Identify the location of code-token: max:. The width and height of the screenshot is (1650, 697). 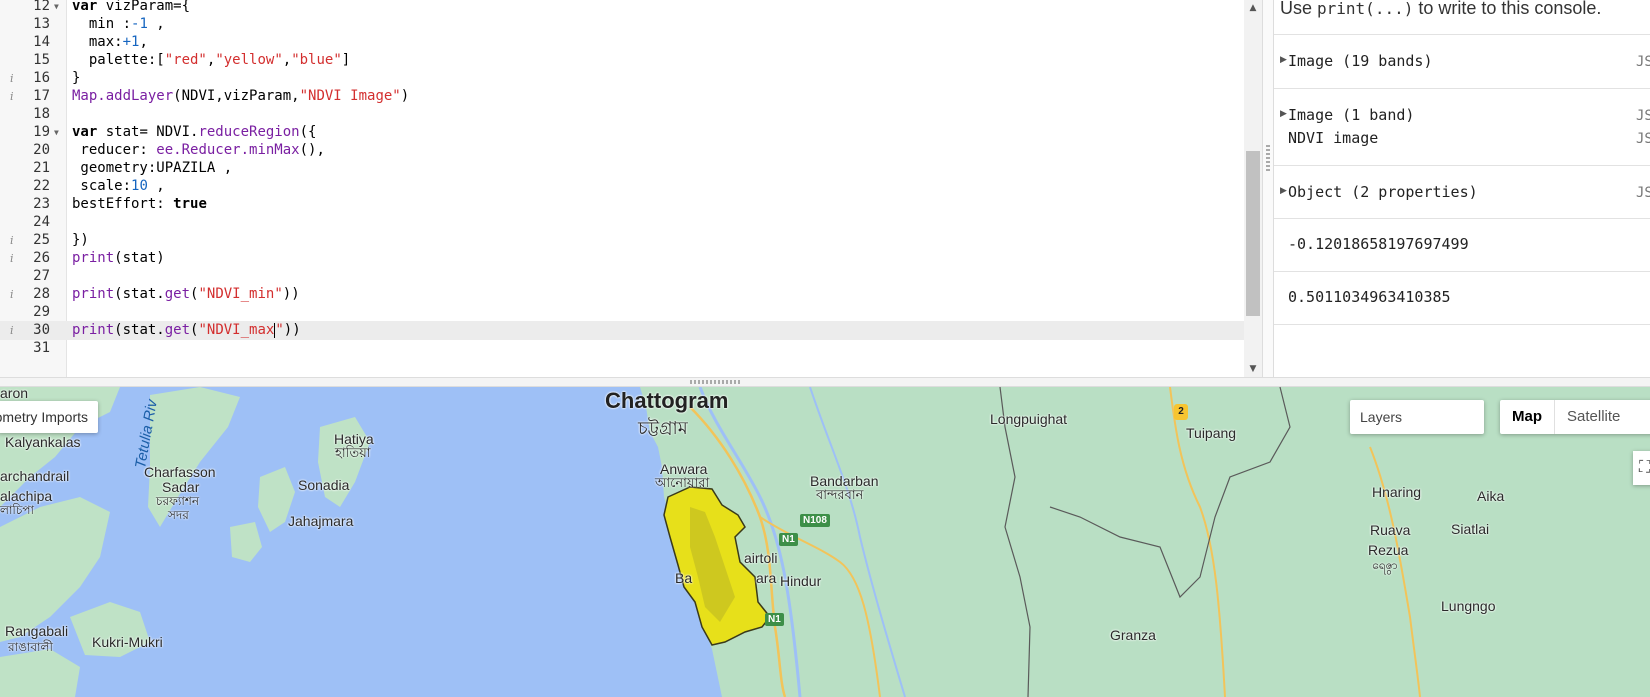
(97, 42).